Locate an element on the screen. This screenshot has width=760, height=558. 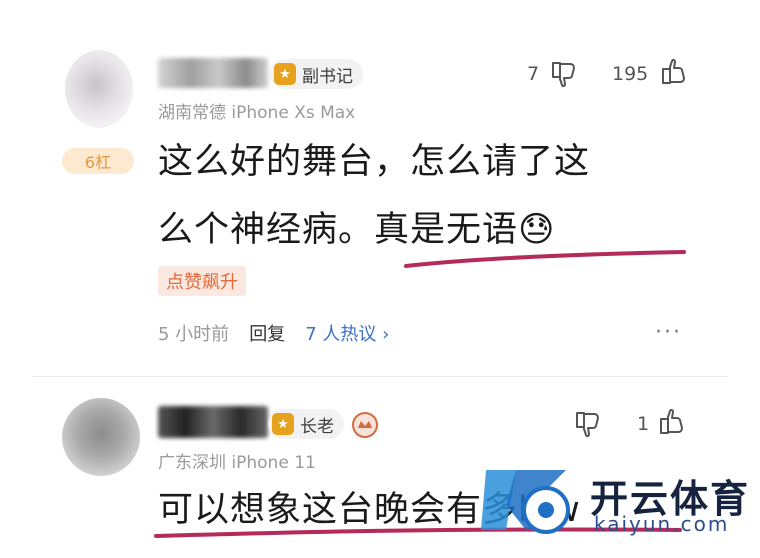
location-device: 湖南常德 iPhone Xs Max is located at coordinates (257, 113).